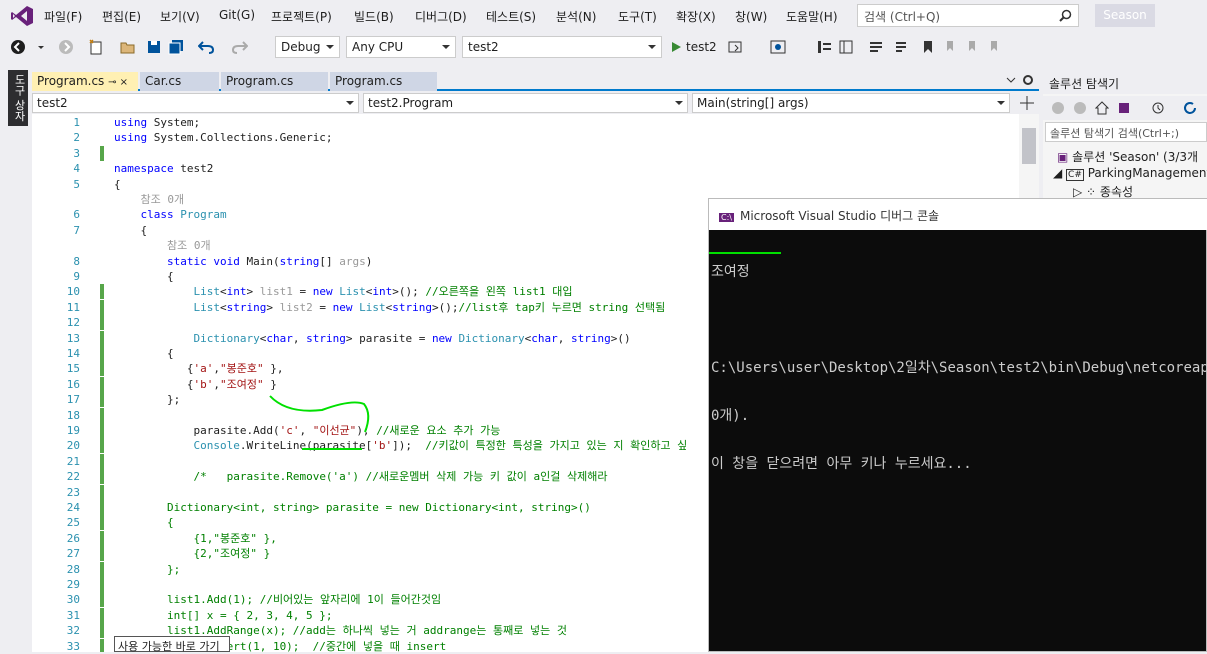 The height and width of the screenshot is (654, 1207). I want to click on code-line: 2 using System.Collections.Generic;, so click(525, 137).